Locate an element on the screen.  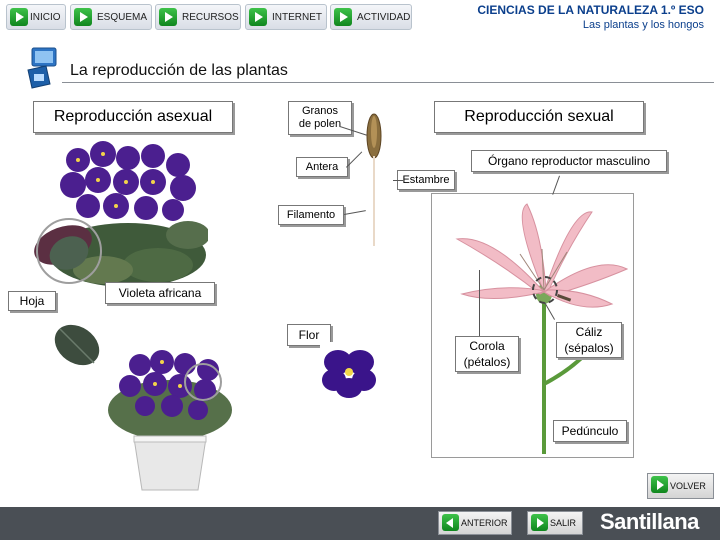
nav-esquema-button: ESQUEMA is located at coordinates (111, 17).